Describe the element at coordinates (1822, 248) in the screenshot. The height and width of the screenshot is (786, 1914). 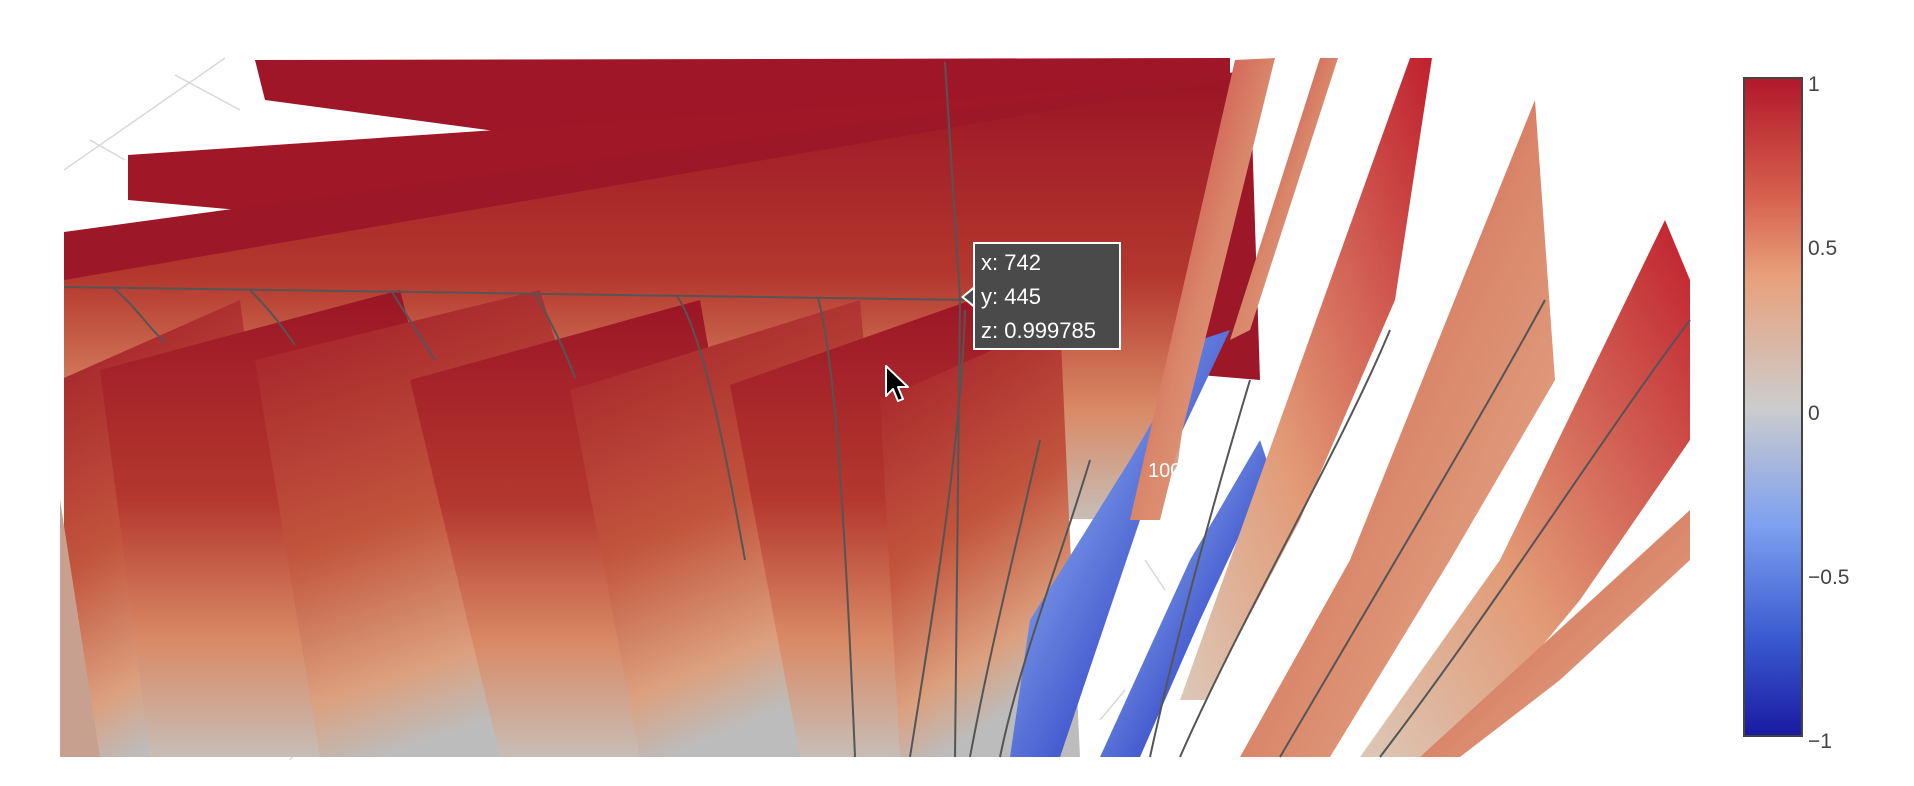
I see `colorbar-tick-0.5: 0.5` at that location.